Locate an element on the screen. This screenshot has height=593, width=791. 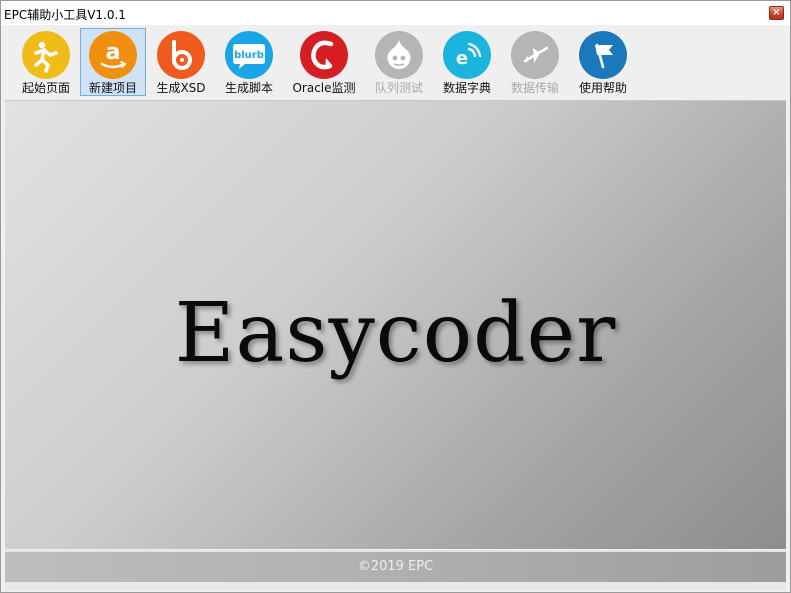
close-icon: × is located at coordinates (776, 12).